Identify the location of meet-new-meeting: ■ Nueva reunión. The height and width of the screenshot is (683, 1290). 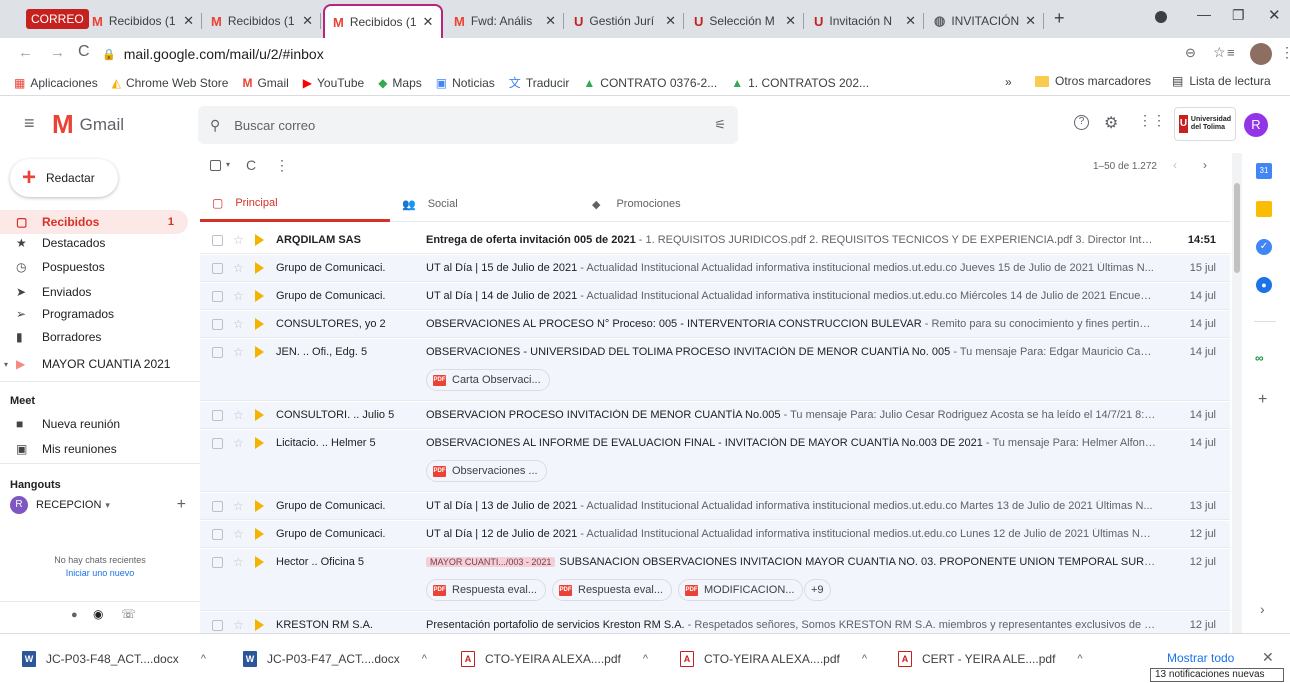
(94, 424).